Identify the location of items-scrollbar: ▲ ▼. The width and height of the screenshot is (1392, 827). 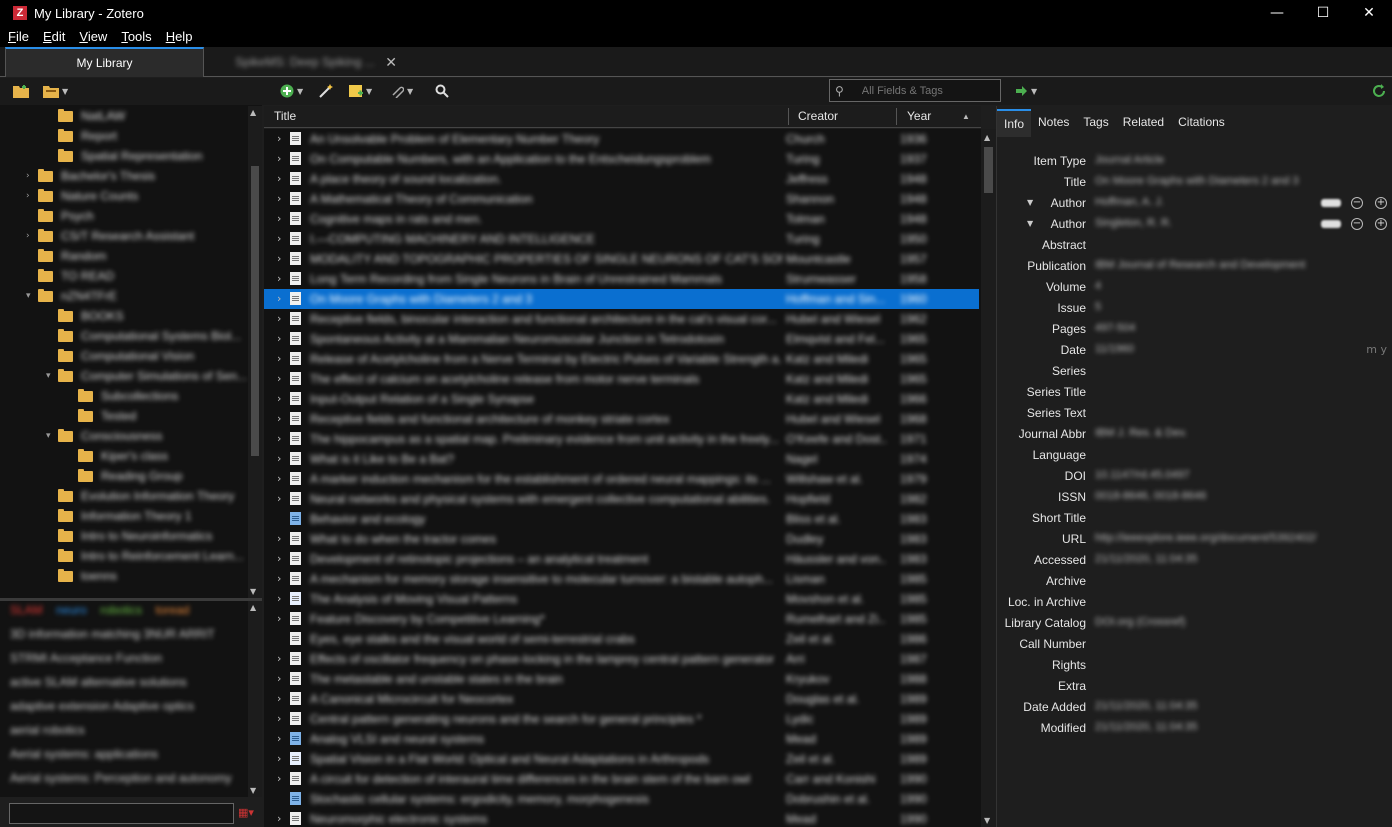
(988, 478).